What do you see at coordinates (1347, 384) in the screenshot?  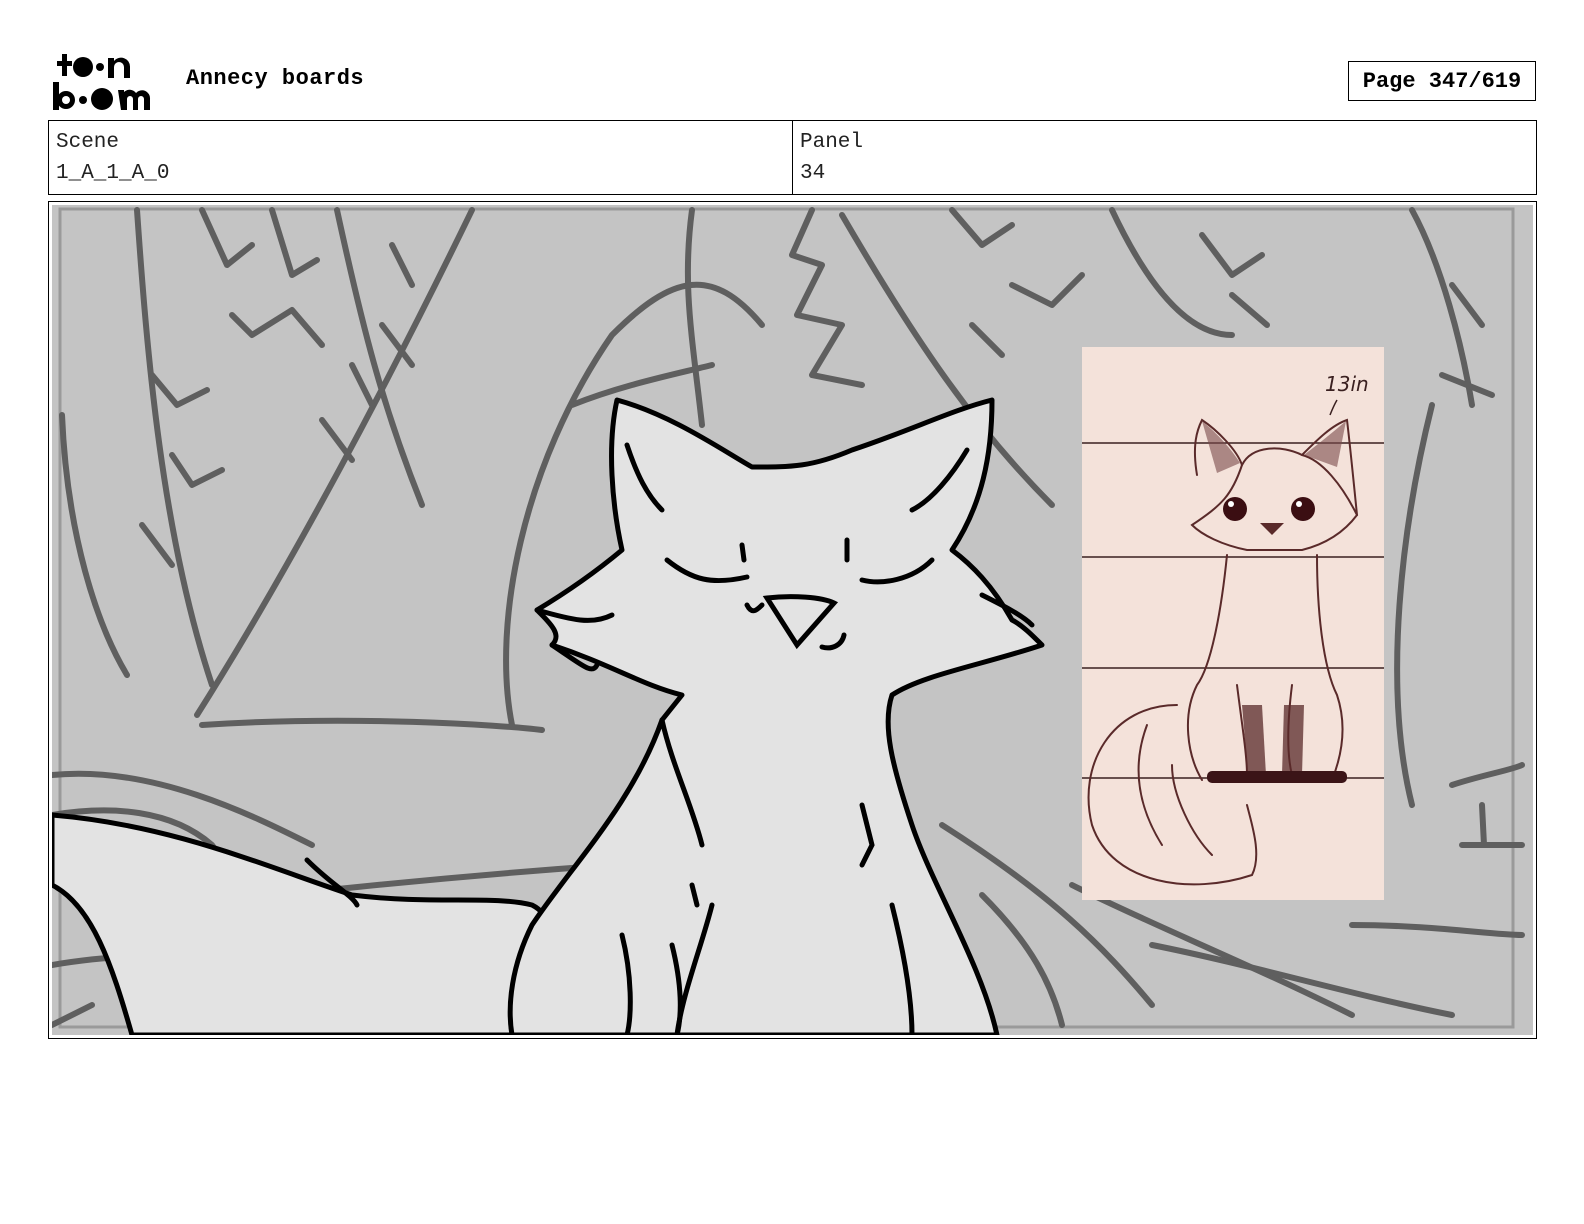 I see `reference-note: 13in` at bounding box center [1347, 384].